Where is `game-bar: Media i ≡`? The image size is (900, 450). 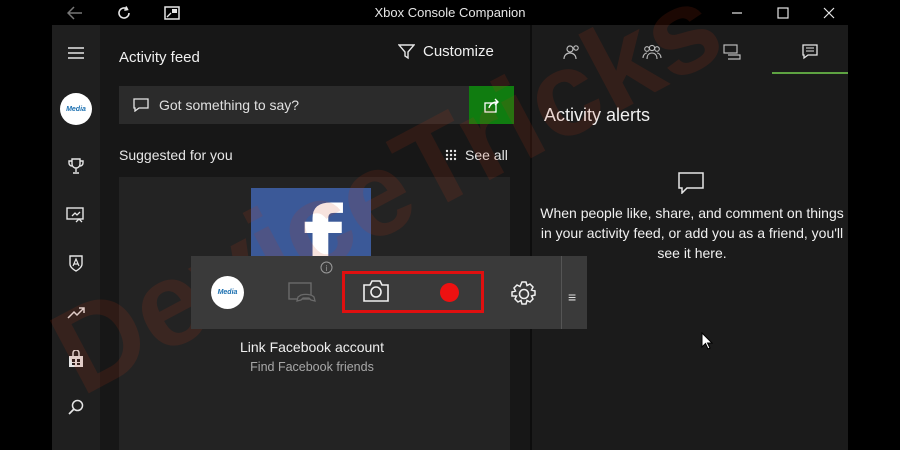 game-bar: Media i ≡ is located at coordinates (389, 292).